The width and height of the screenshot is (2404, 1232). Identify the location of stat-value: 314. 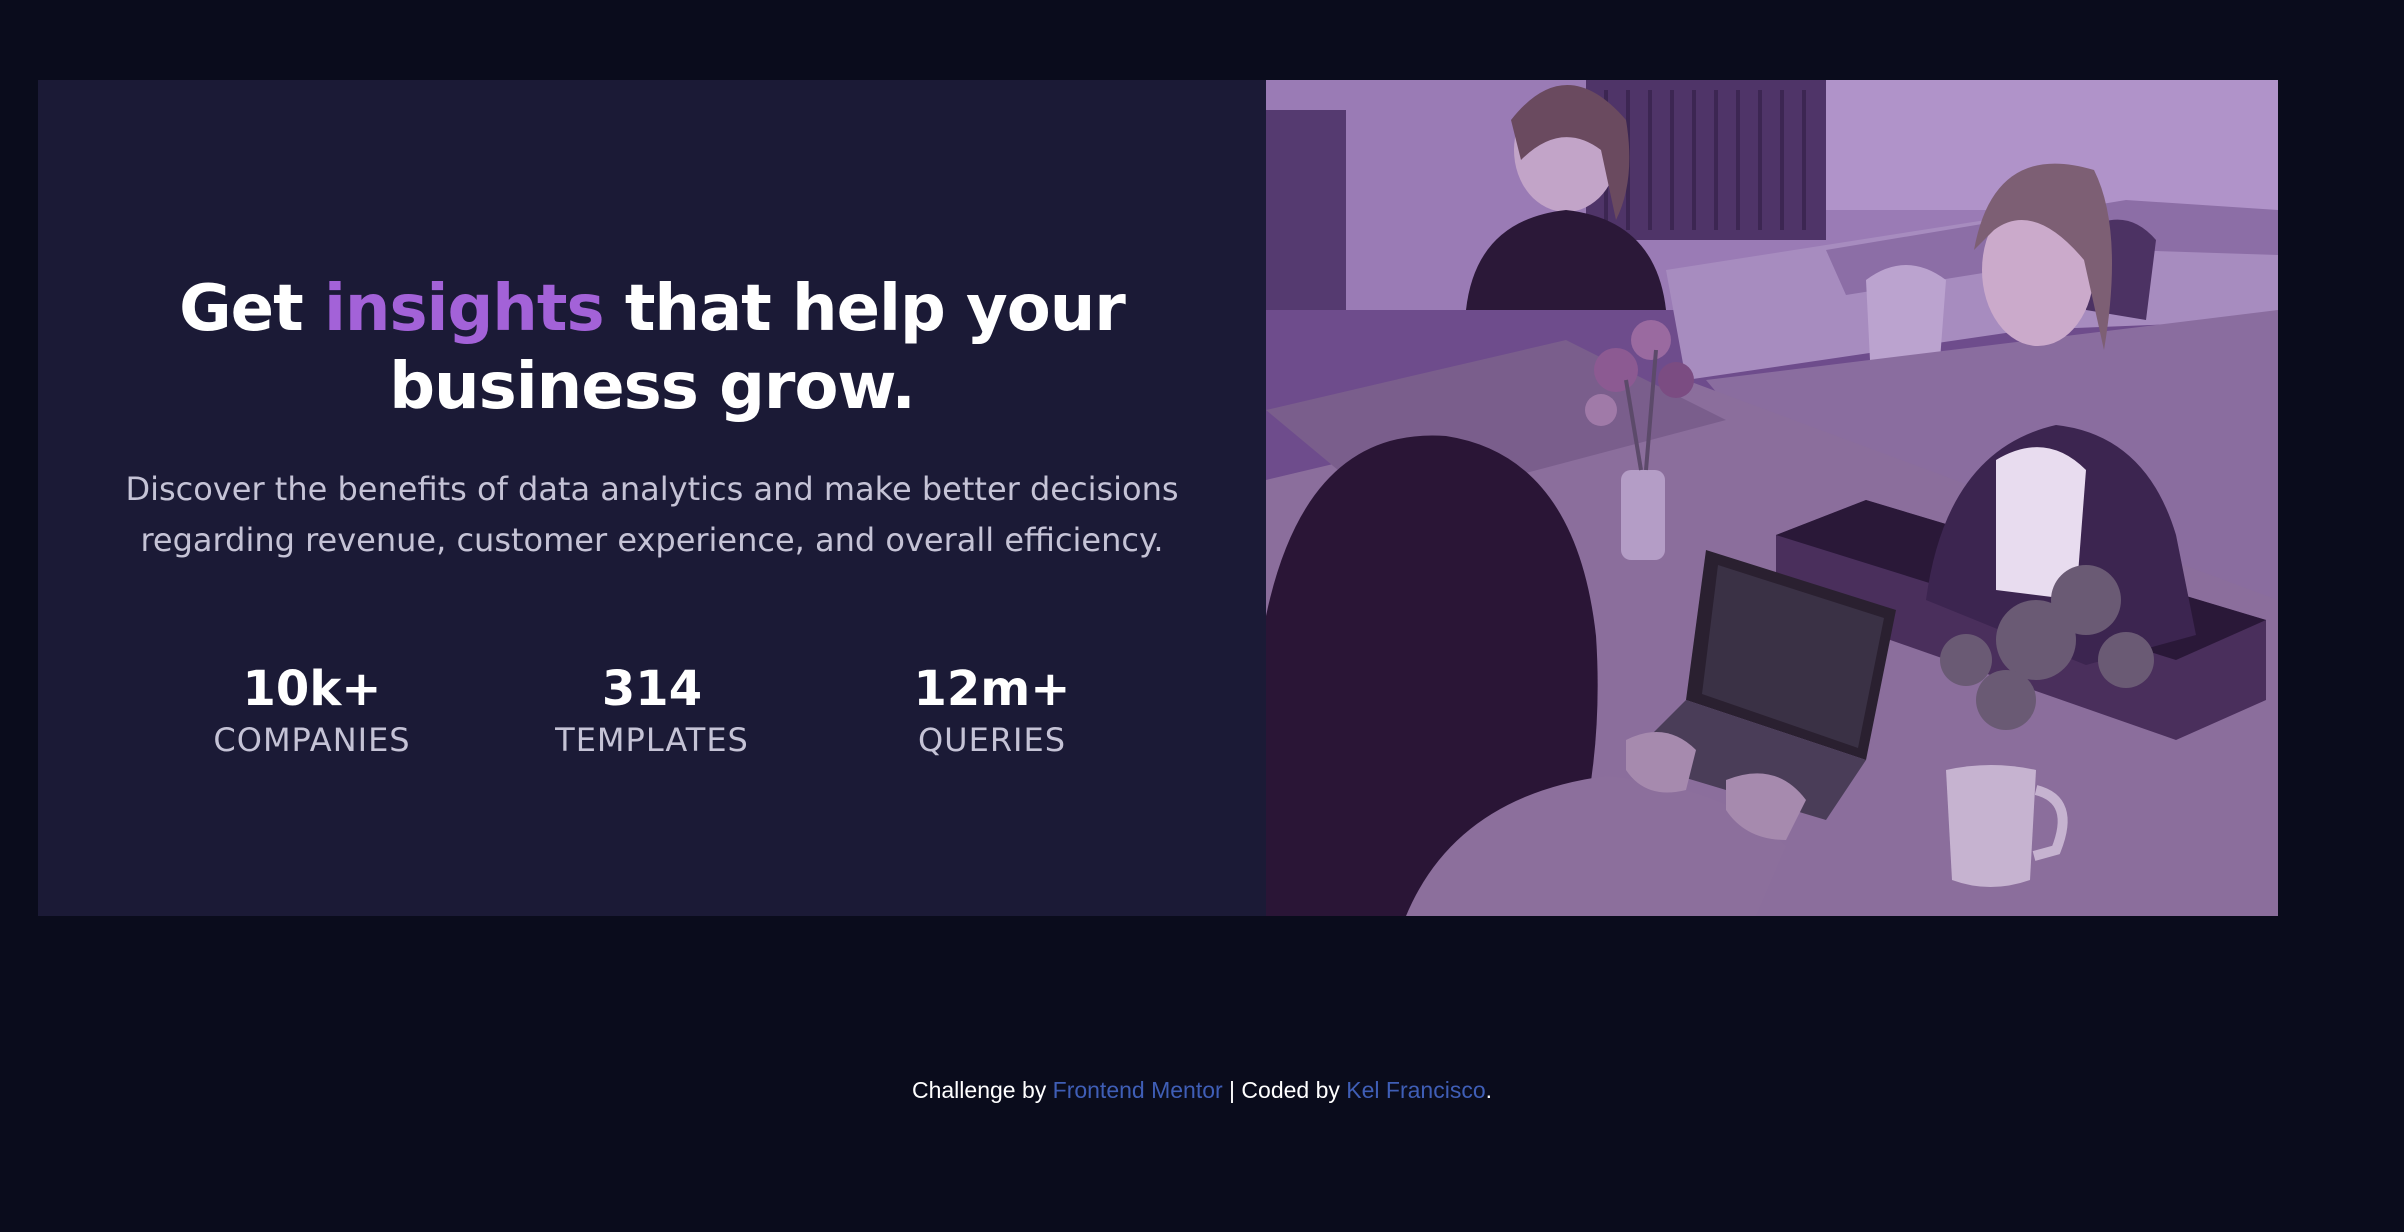
(652, 689).